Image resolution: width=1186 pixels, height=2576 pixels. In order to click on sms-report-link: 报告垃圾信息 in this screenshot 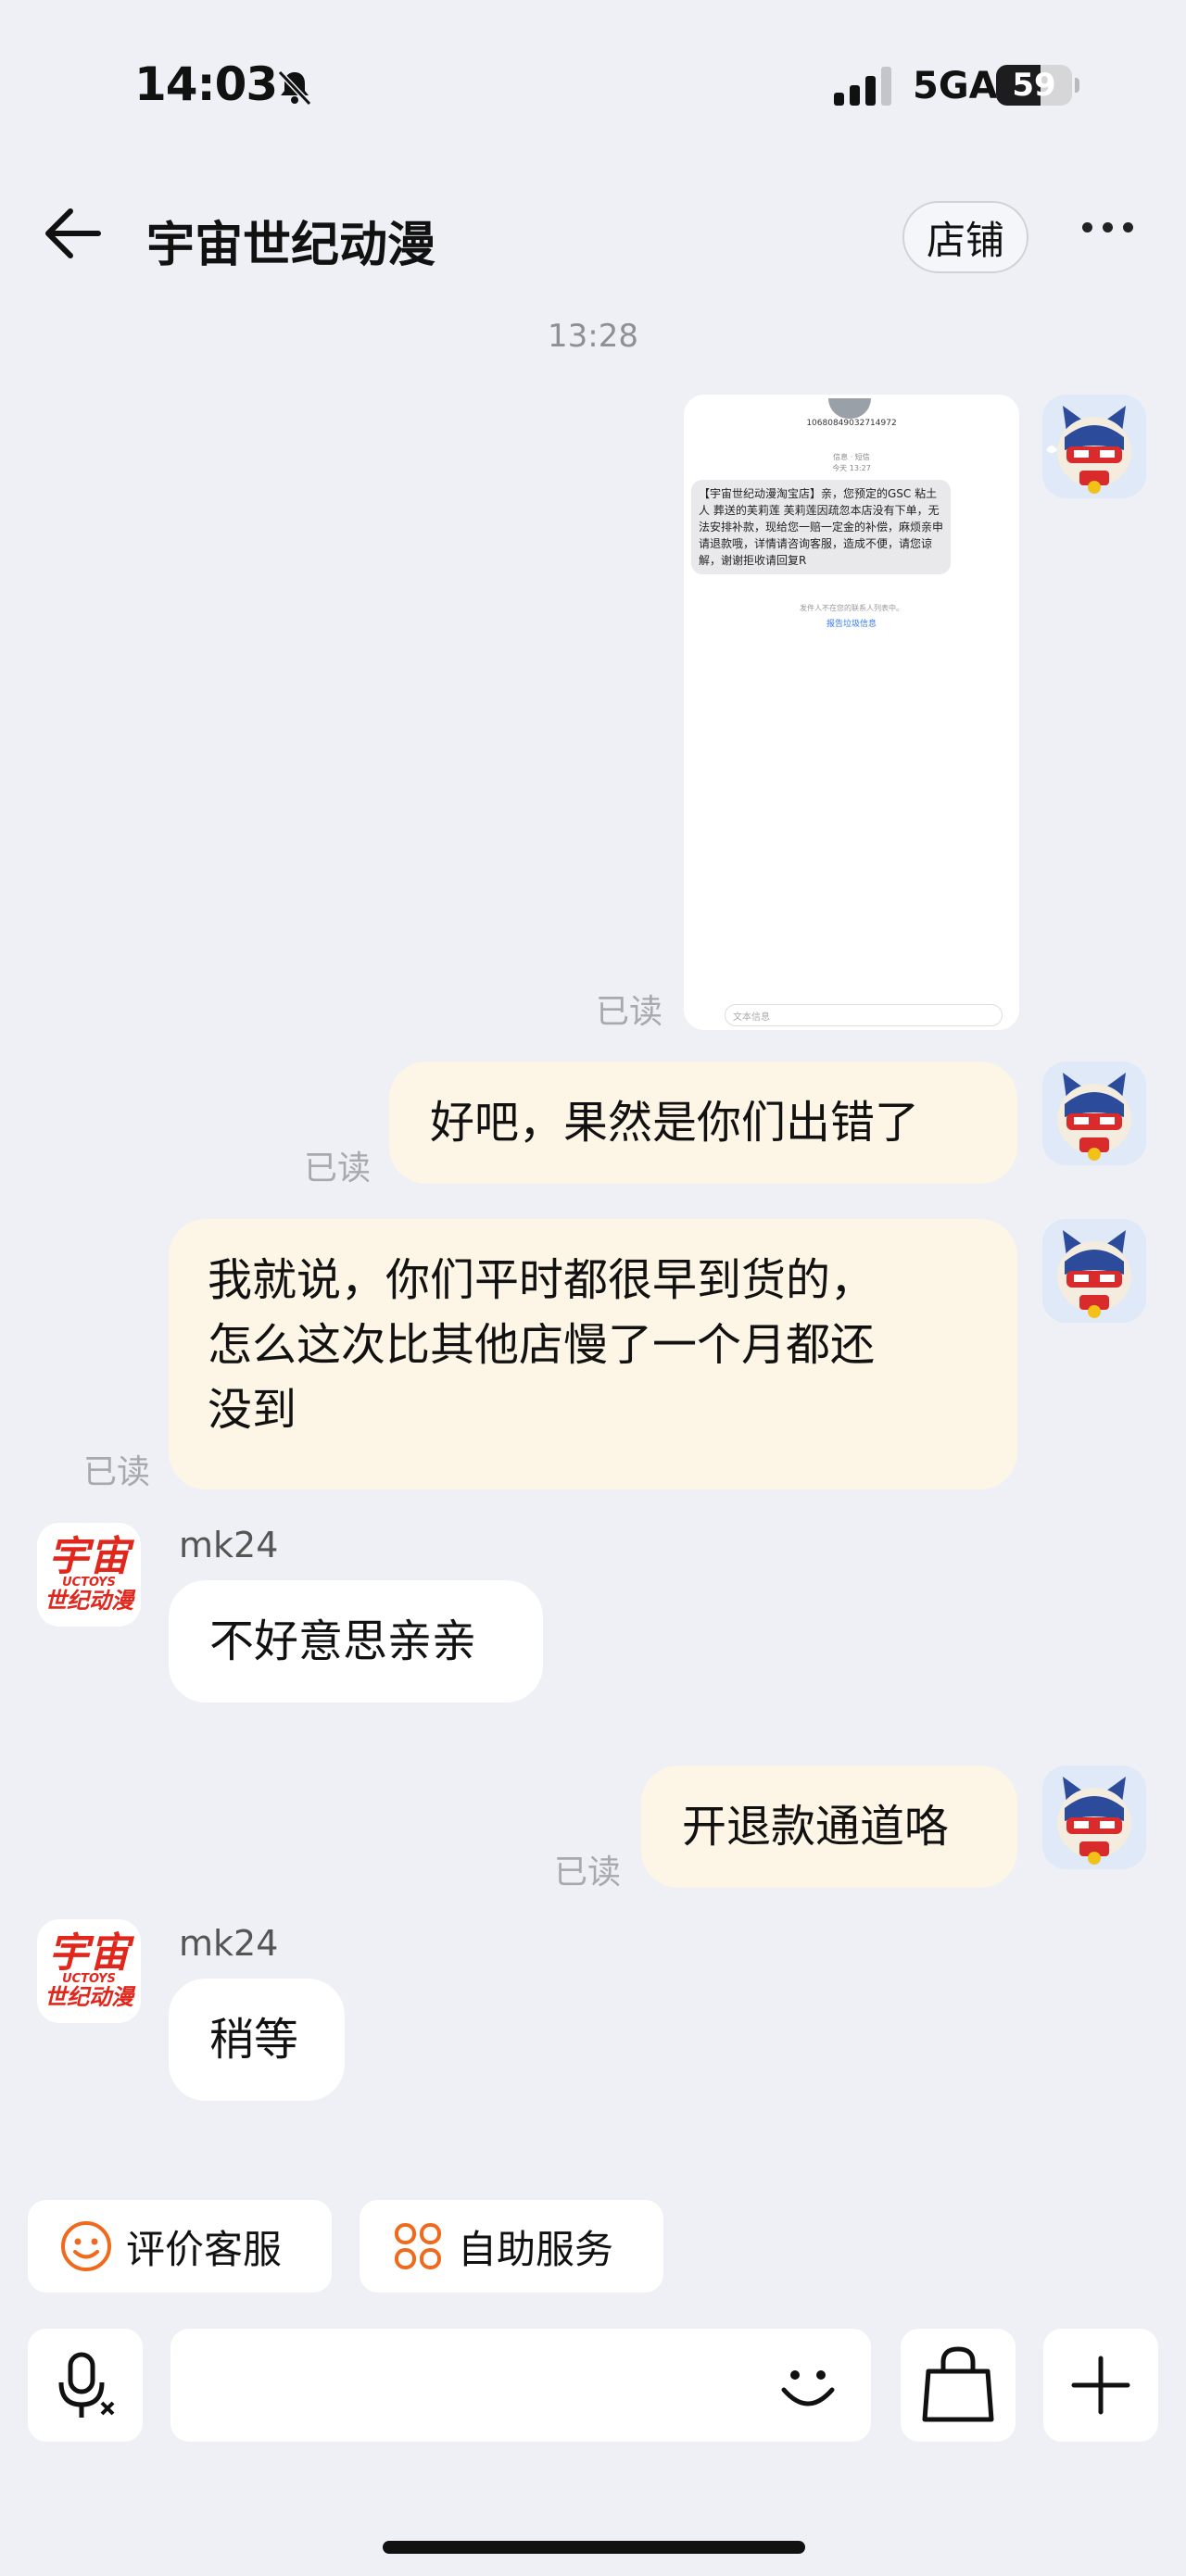, I will do `click(851, 624)`.